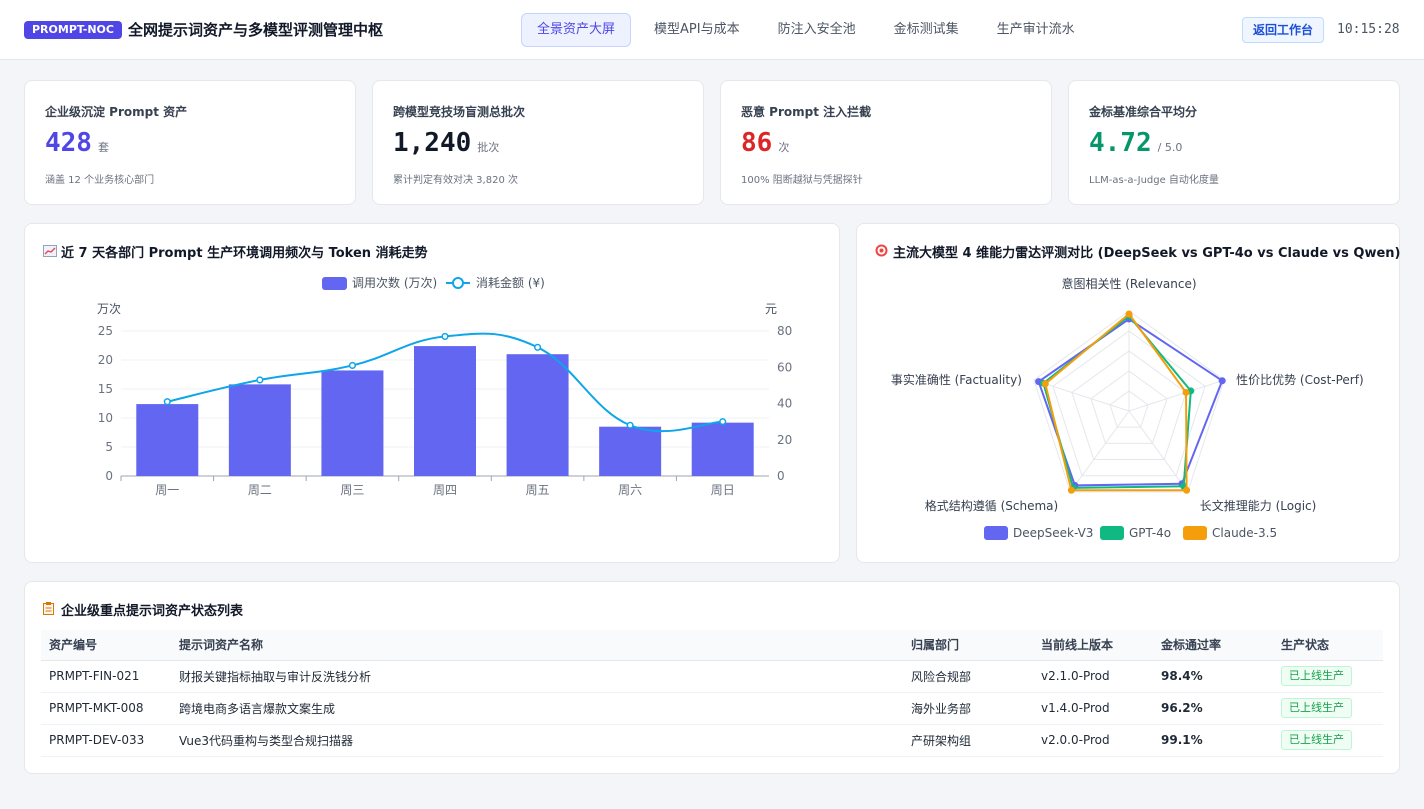 This screenshot has width=1424, height=809. What do you see at coordinates (235, 251) in the screenshot?
I see `trend-chart-title: 近 7 天各部门 Prompt 生产环境调用频次与 Token 消耗走势` at bounding box center [235, 251].